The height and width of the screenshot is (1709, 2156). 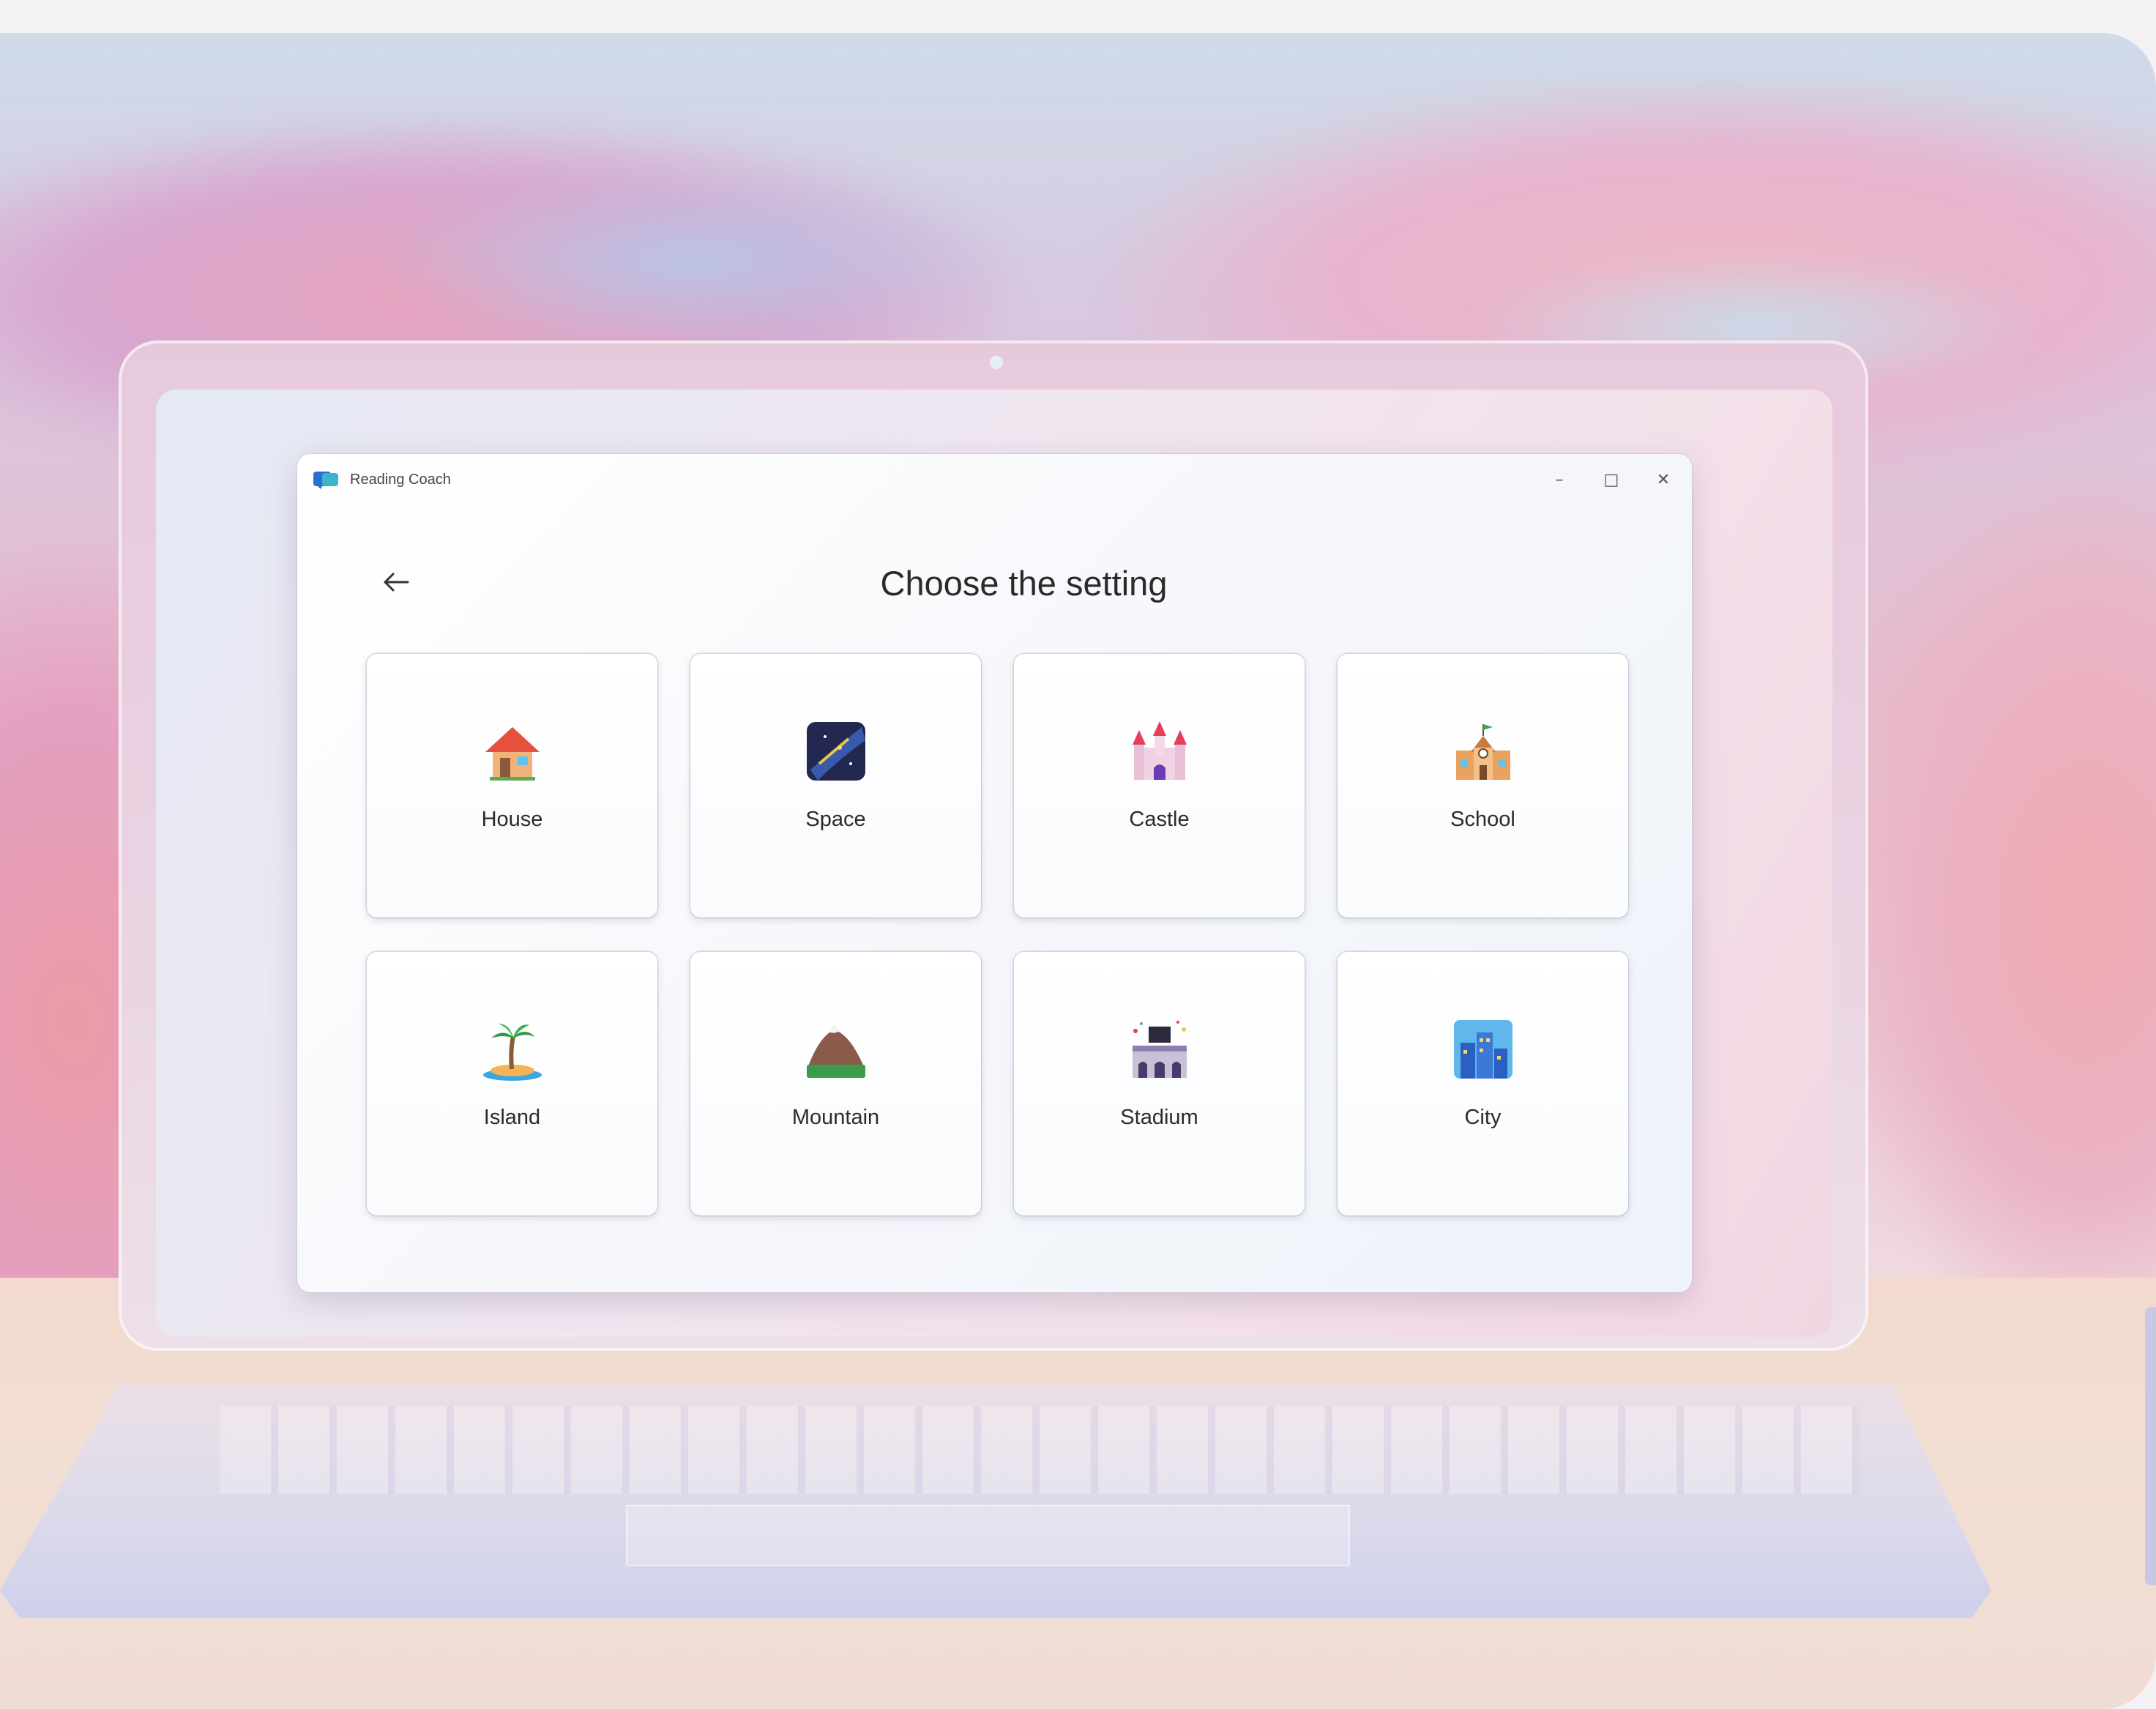 I want to click on setting-label: Space, so click(x=835, y=820).